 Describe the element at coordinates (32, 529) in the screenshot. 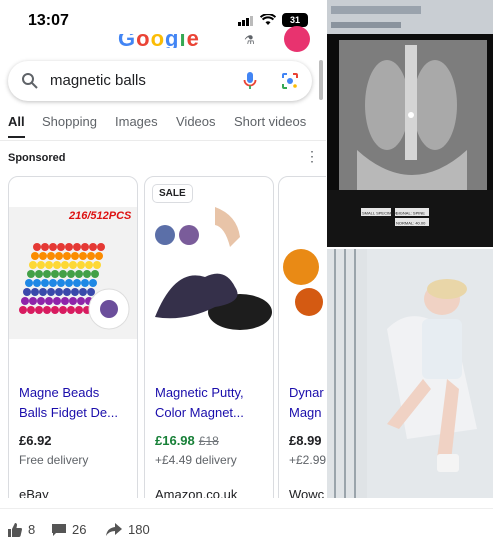

I see `likes-count: 8` at that location.